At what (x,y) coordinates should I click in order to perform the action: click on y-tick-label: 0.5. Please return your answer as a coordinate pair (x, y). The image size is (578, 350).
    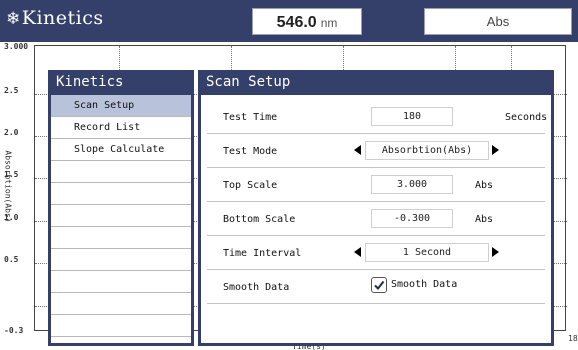
    Looking at the image, I should click on (11, 259).